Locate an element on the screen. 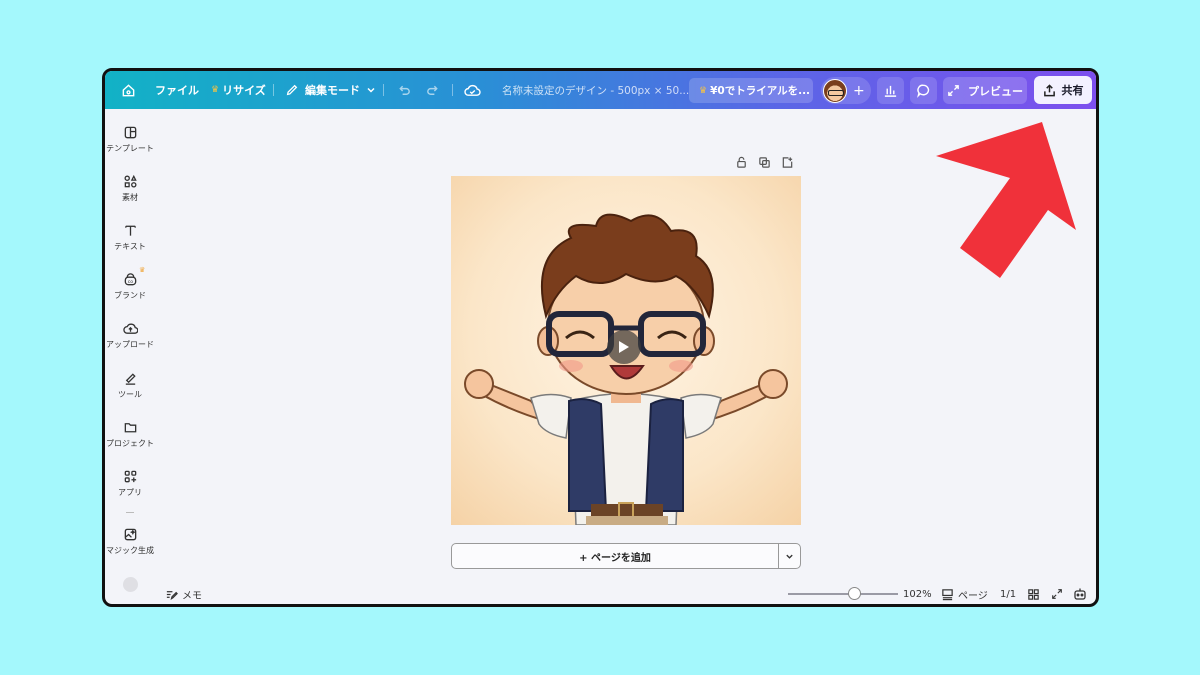 The image size is (1200, 675). notes-icon is located at coordinates (172, 595).